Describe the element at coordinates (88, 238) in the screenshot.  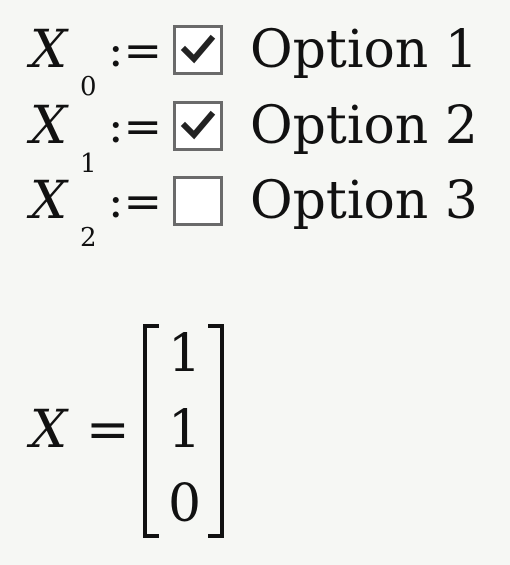
I see `index-subscript: 2` at that location.